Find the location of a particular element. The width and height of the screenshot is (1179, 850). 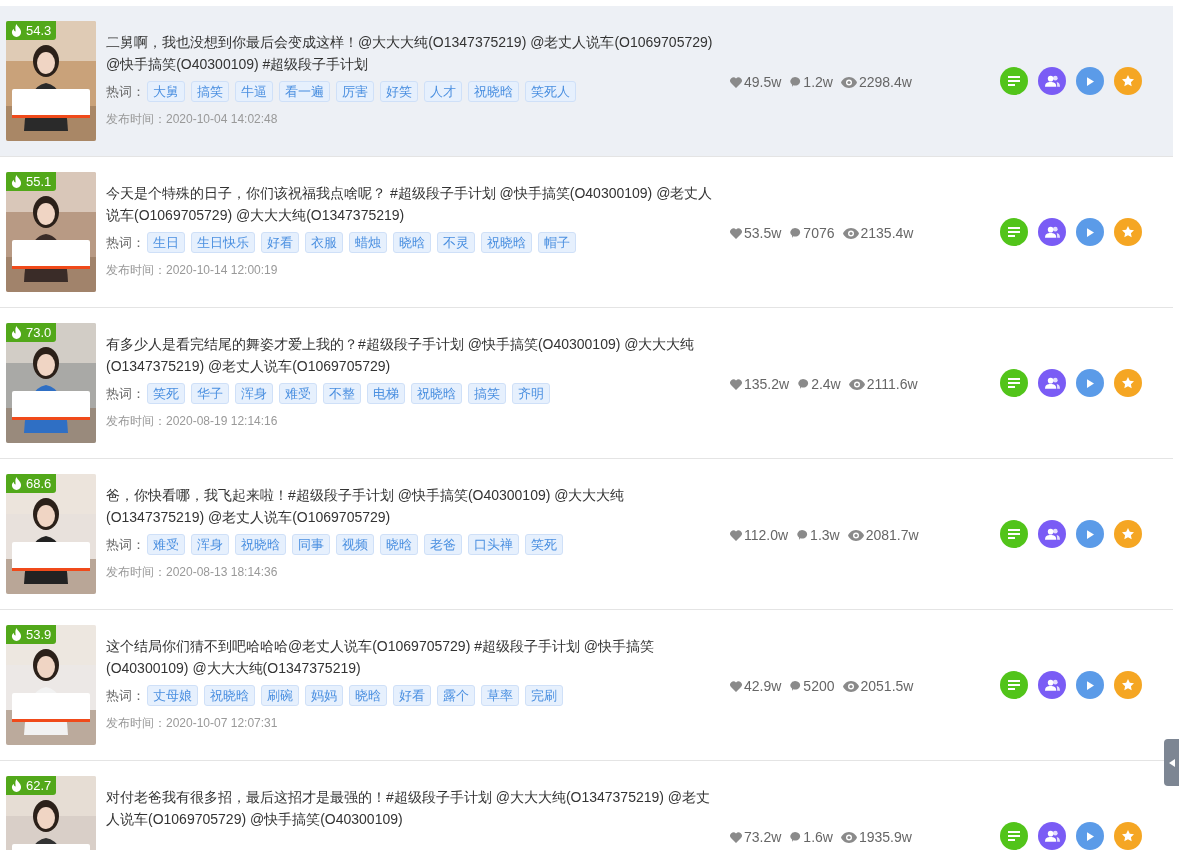

video-title: 这个结局你们猜不到吧哈哈哈@老丈人说车(O1069705729) #超级段子手计划 @快手搞笑(O40300109) @大大大纯(O1347375219) is located at coordinates (381, 657).